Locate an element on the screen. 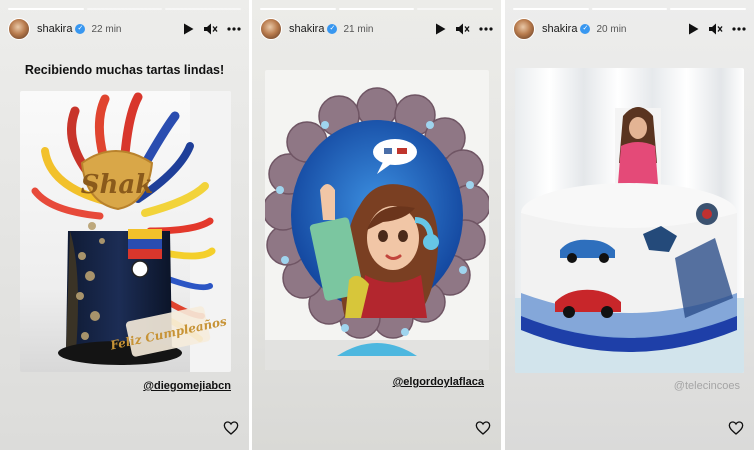 The height and width of the screenshot is (450, 754). story-caption: Recibiendo muchas tartas lindas! is located at coordinates (124, 70).